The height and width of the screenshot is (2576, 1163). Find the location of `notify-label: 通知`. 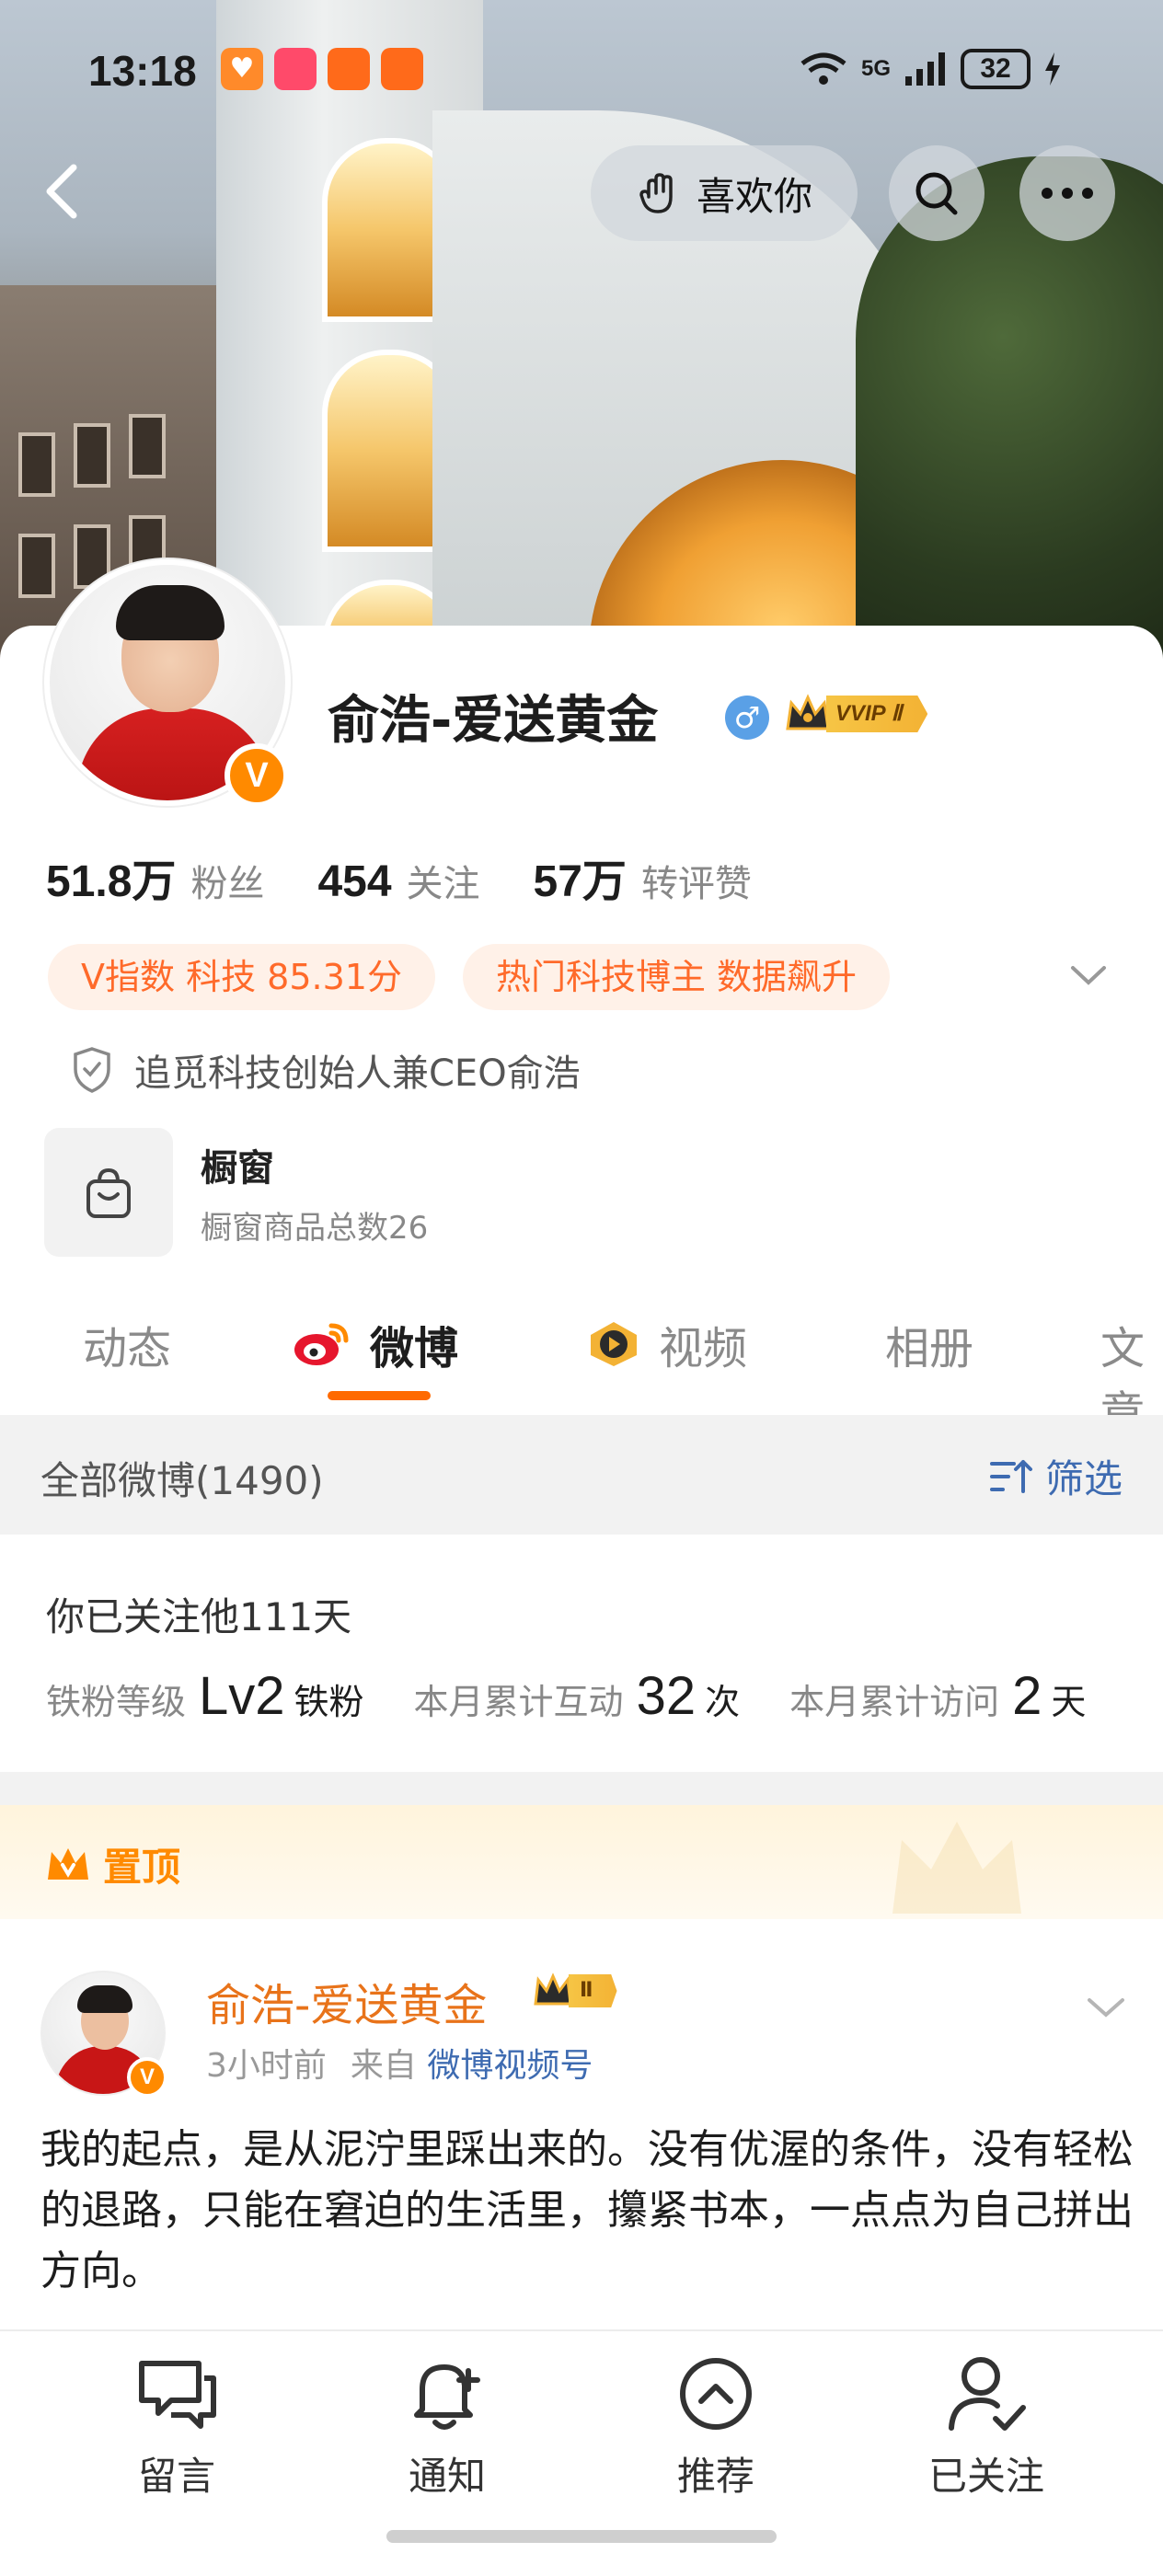

notify-label: 通知 is located at coordinates (447, 2476).